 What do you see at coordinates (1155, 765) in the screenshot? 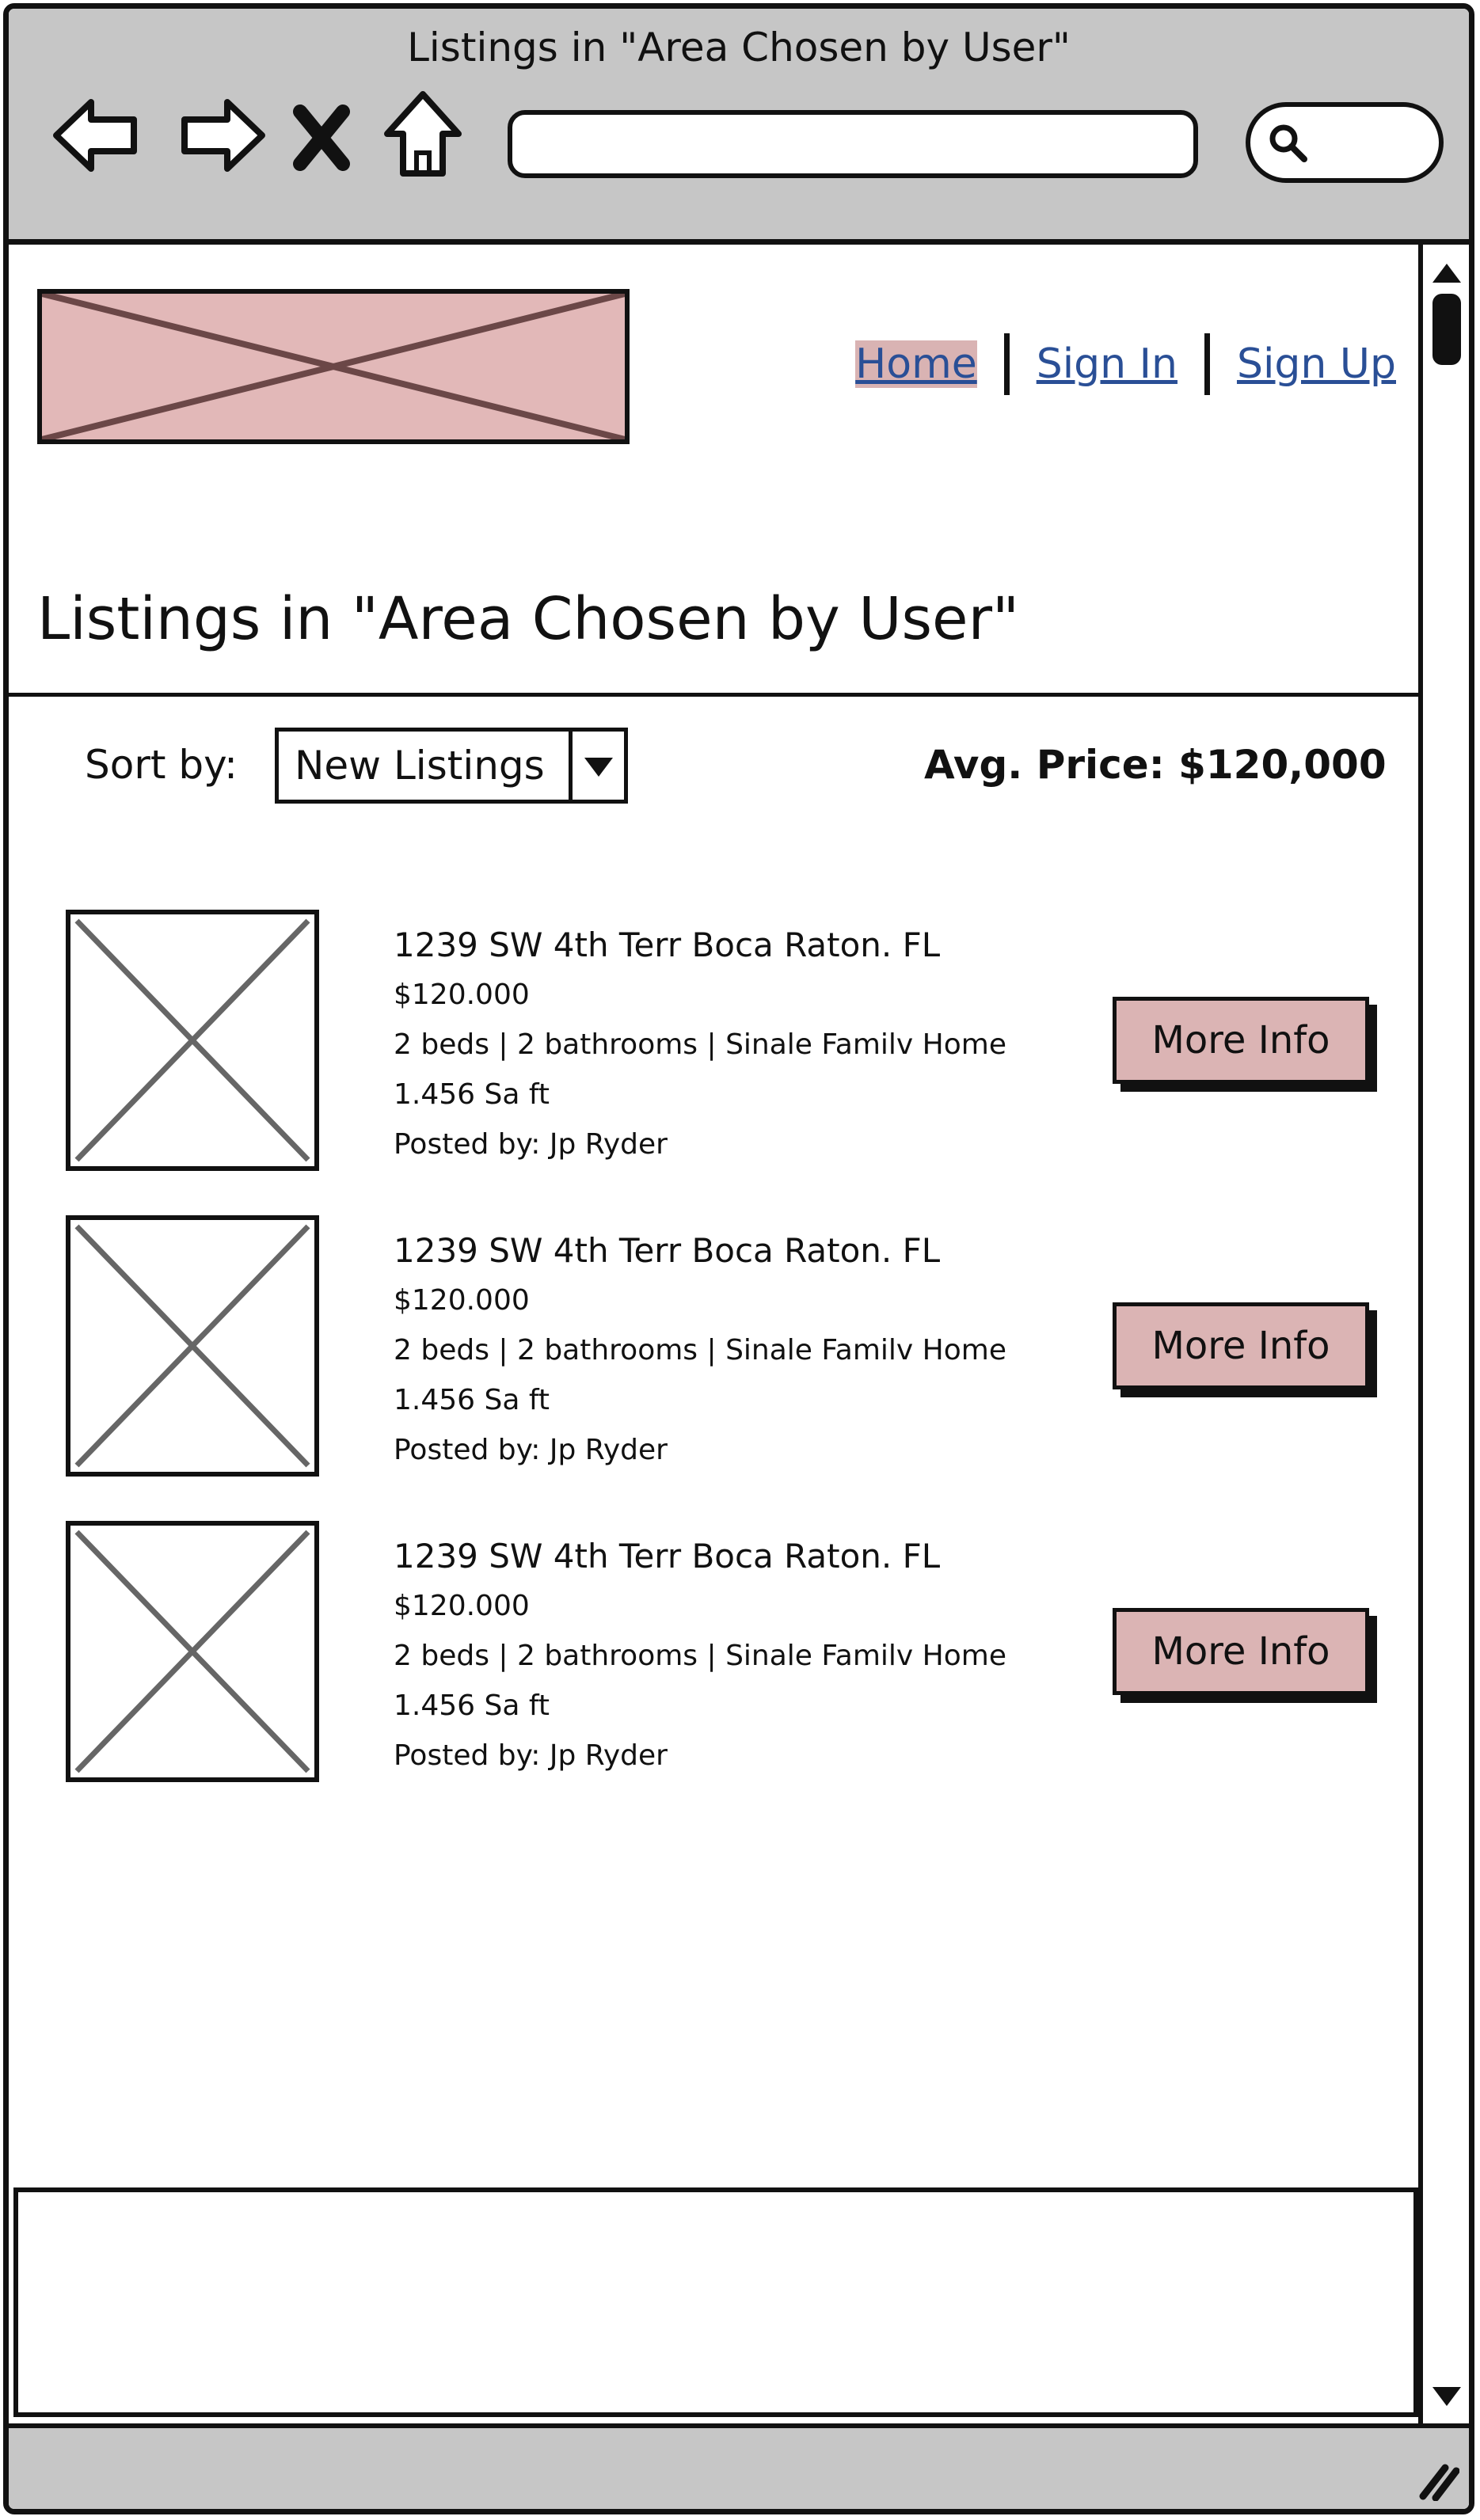
I see `average-price: Avg. Price: $120,000` at bounding box center [1155, 765].